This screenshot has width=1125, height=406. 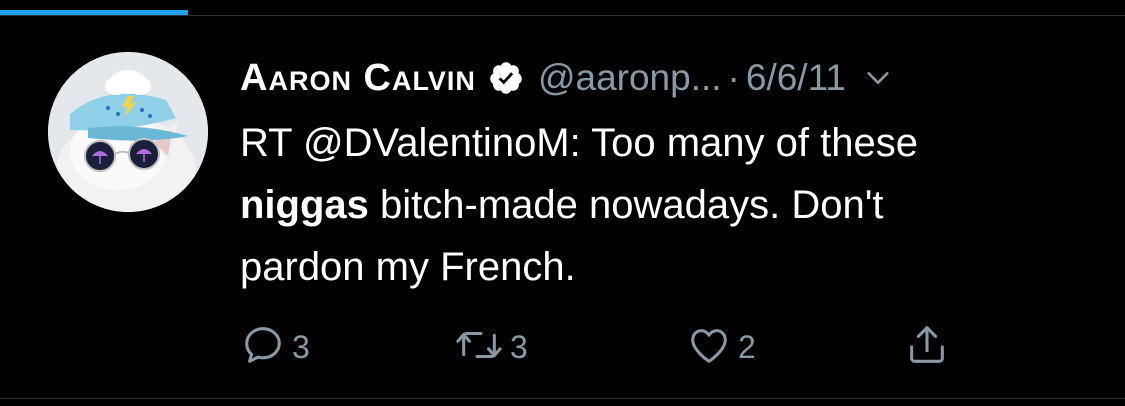 What do you see at coordinates (263, 347) in the screenshot?
I see `reply-icon` at bounding box center [263, 347].